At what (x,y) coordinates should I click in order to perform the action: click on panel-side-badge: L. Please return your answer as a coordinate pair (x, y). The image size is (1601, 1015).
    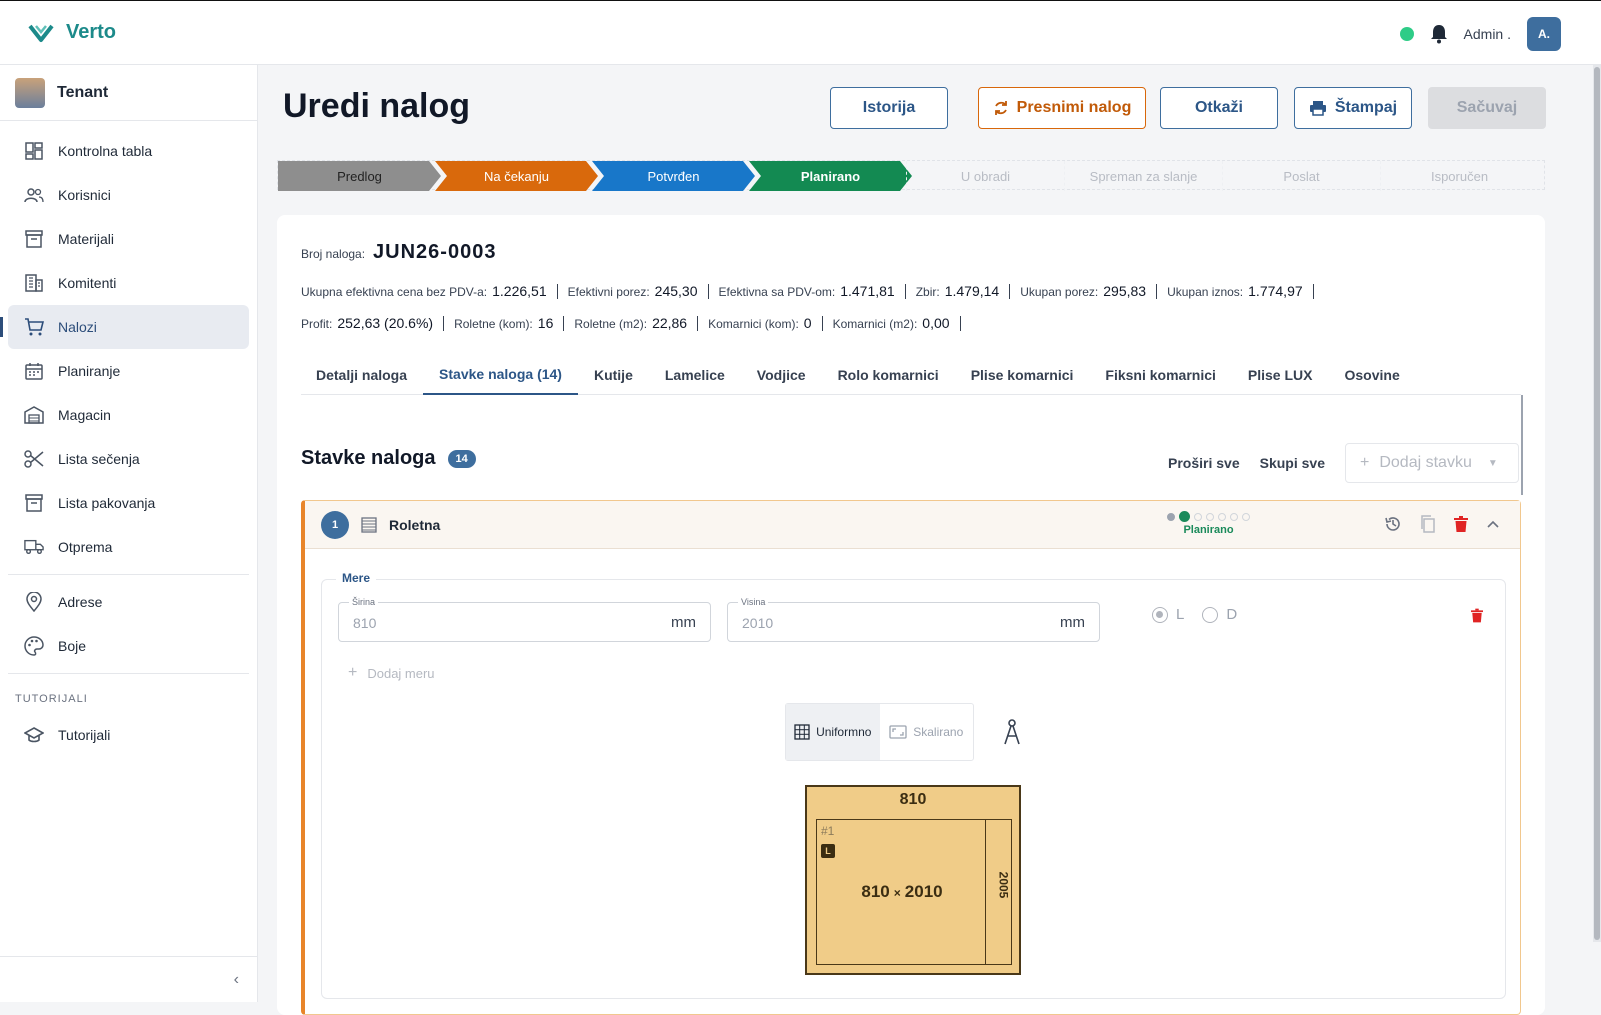
    Looking at the image, I should click on (828, 851).